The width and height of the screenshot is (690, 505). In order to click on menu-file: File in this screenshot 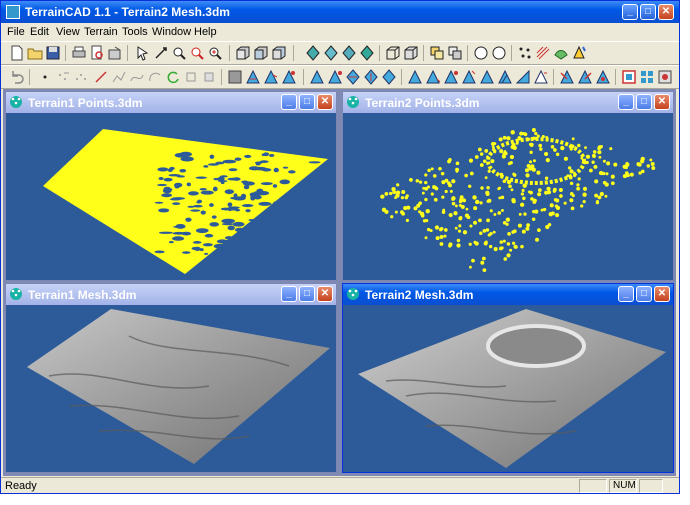, I will do `click(16, 32)`.